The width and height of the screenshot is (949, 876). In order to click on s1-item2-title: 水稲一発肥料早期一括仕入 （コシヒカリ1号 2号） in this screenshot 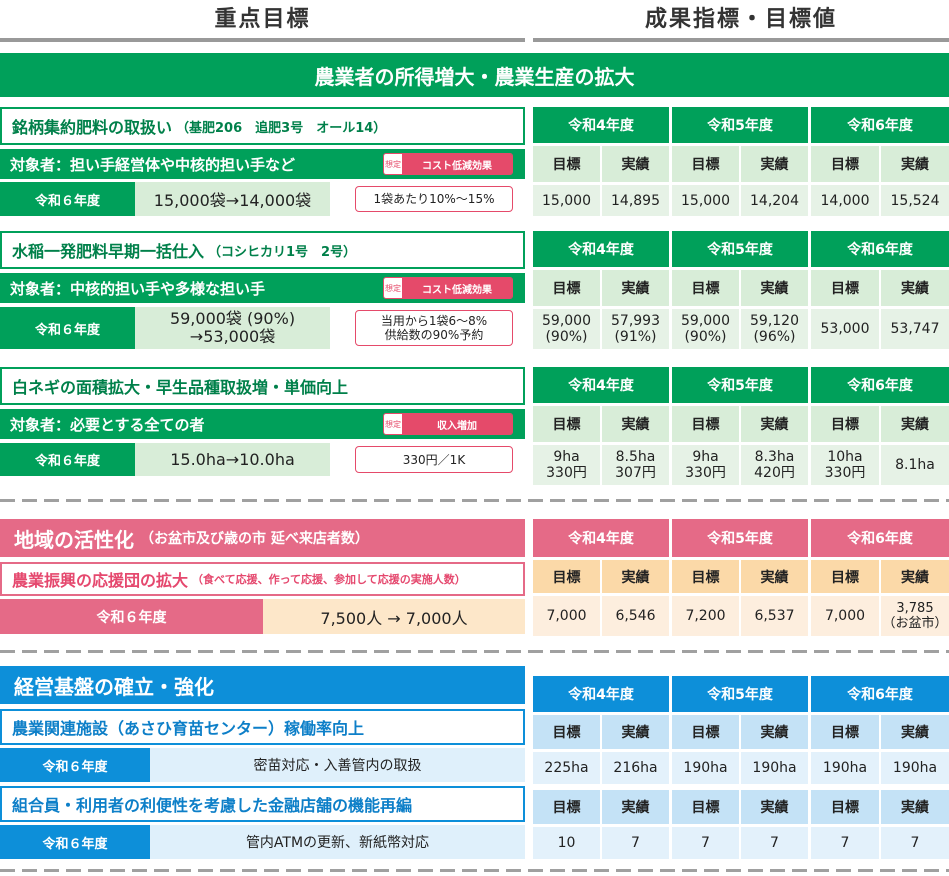, I will do `click(262, 250)`.